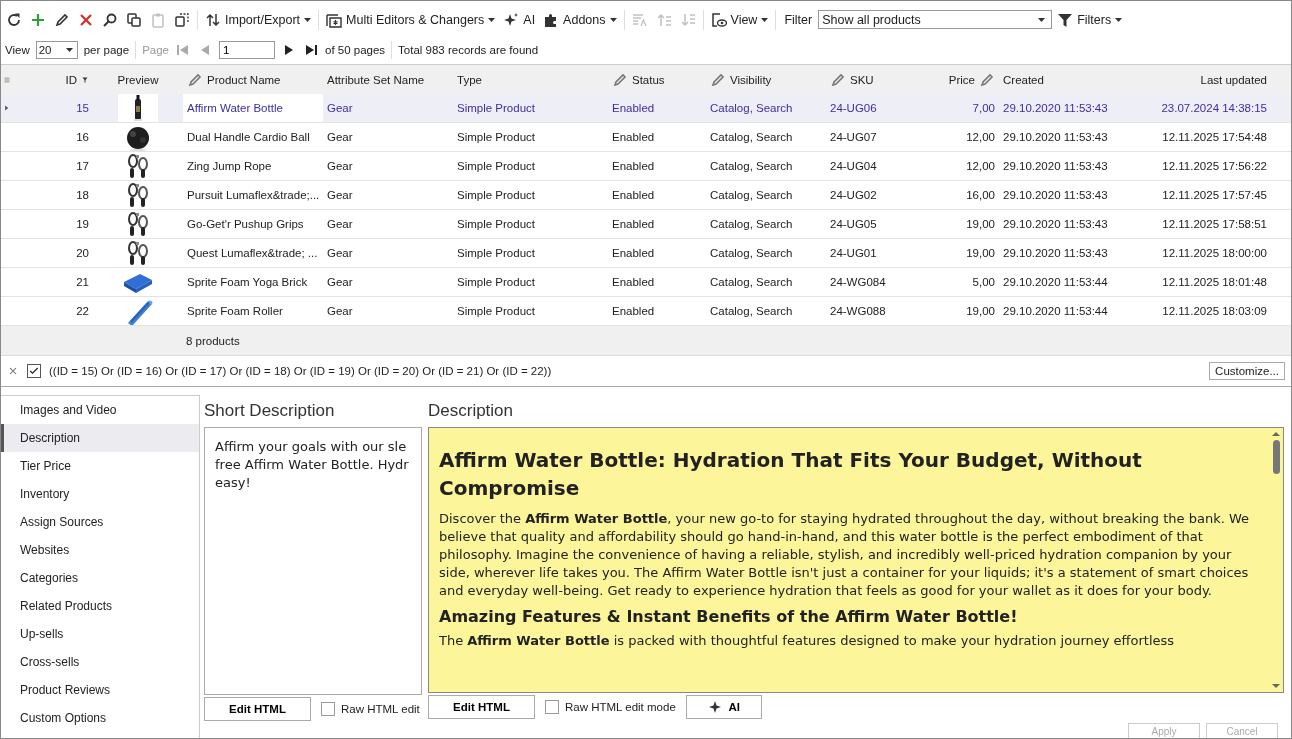 Image resolution: width=1292 pixels, height=739 pixels. Describe the element at coordinates (56, 50) in the screenshot. I see `page-size-dropdown: 20` at that location.